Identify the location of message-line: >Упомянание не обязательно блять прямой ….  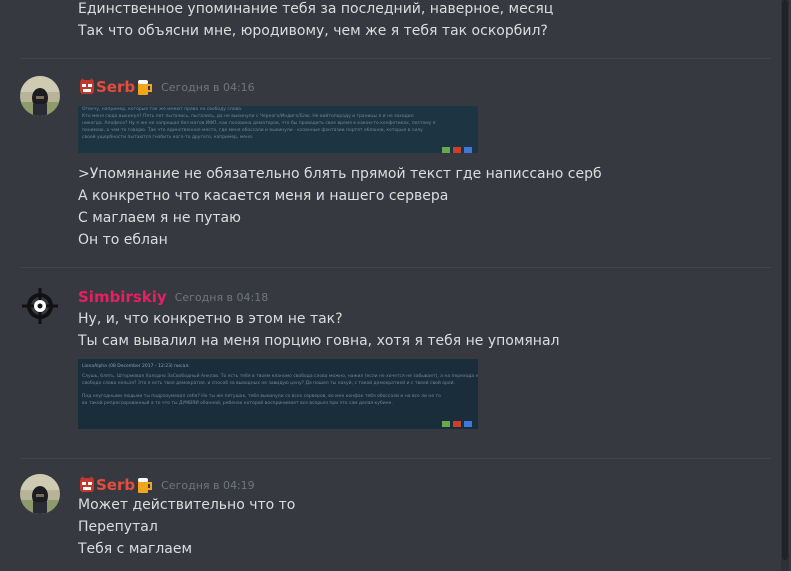
(340, 174).